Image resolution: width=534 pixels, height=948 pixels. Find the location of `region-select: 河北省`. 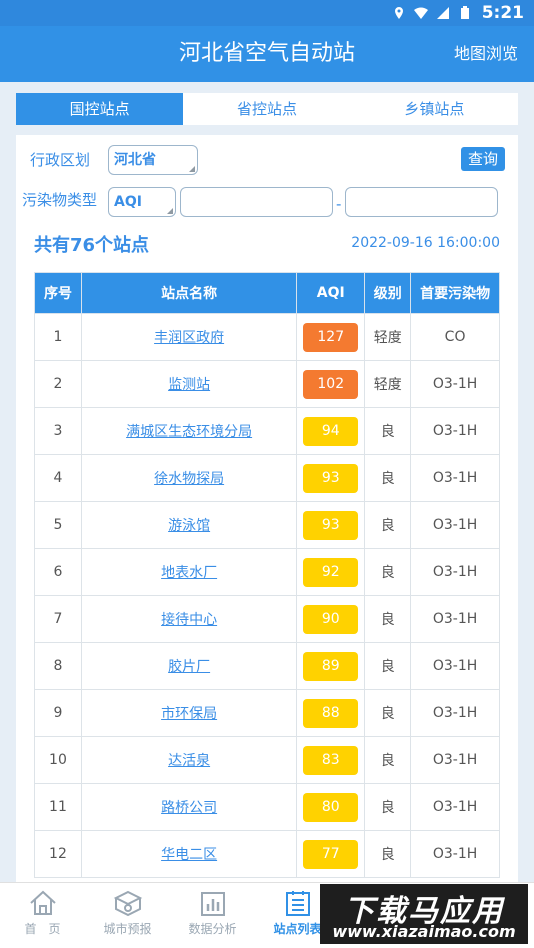

region-select: 河北省 is located at coordinates (153, 160).